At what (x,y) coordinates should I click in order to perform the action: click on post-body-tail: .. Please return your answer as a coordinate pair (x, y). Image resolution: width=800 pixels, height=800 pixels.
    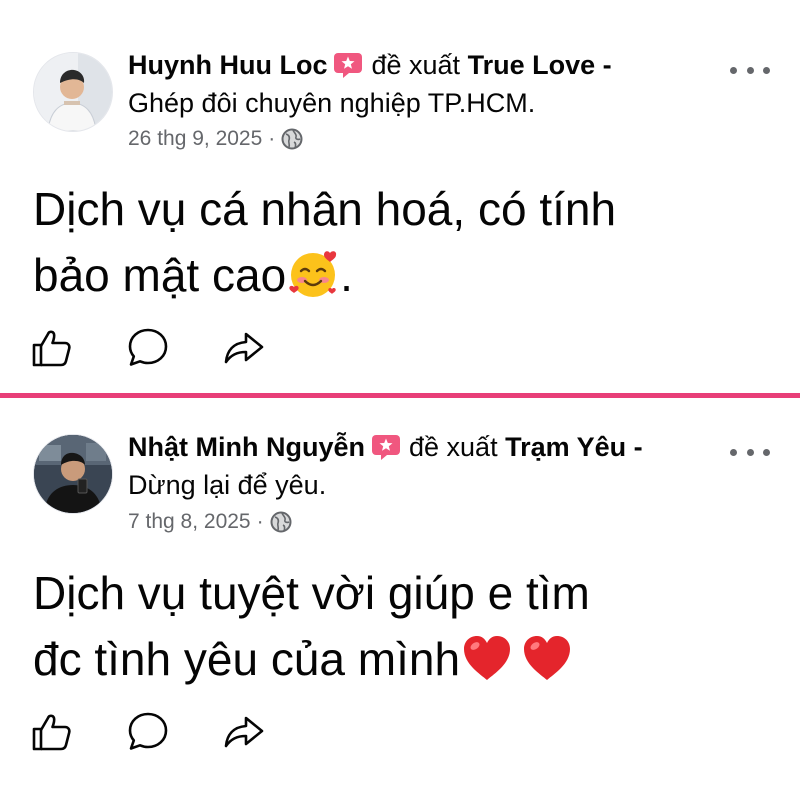
    Looking at the image, I should click on (346, 275).